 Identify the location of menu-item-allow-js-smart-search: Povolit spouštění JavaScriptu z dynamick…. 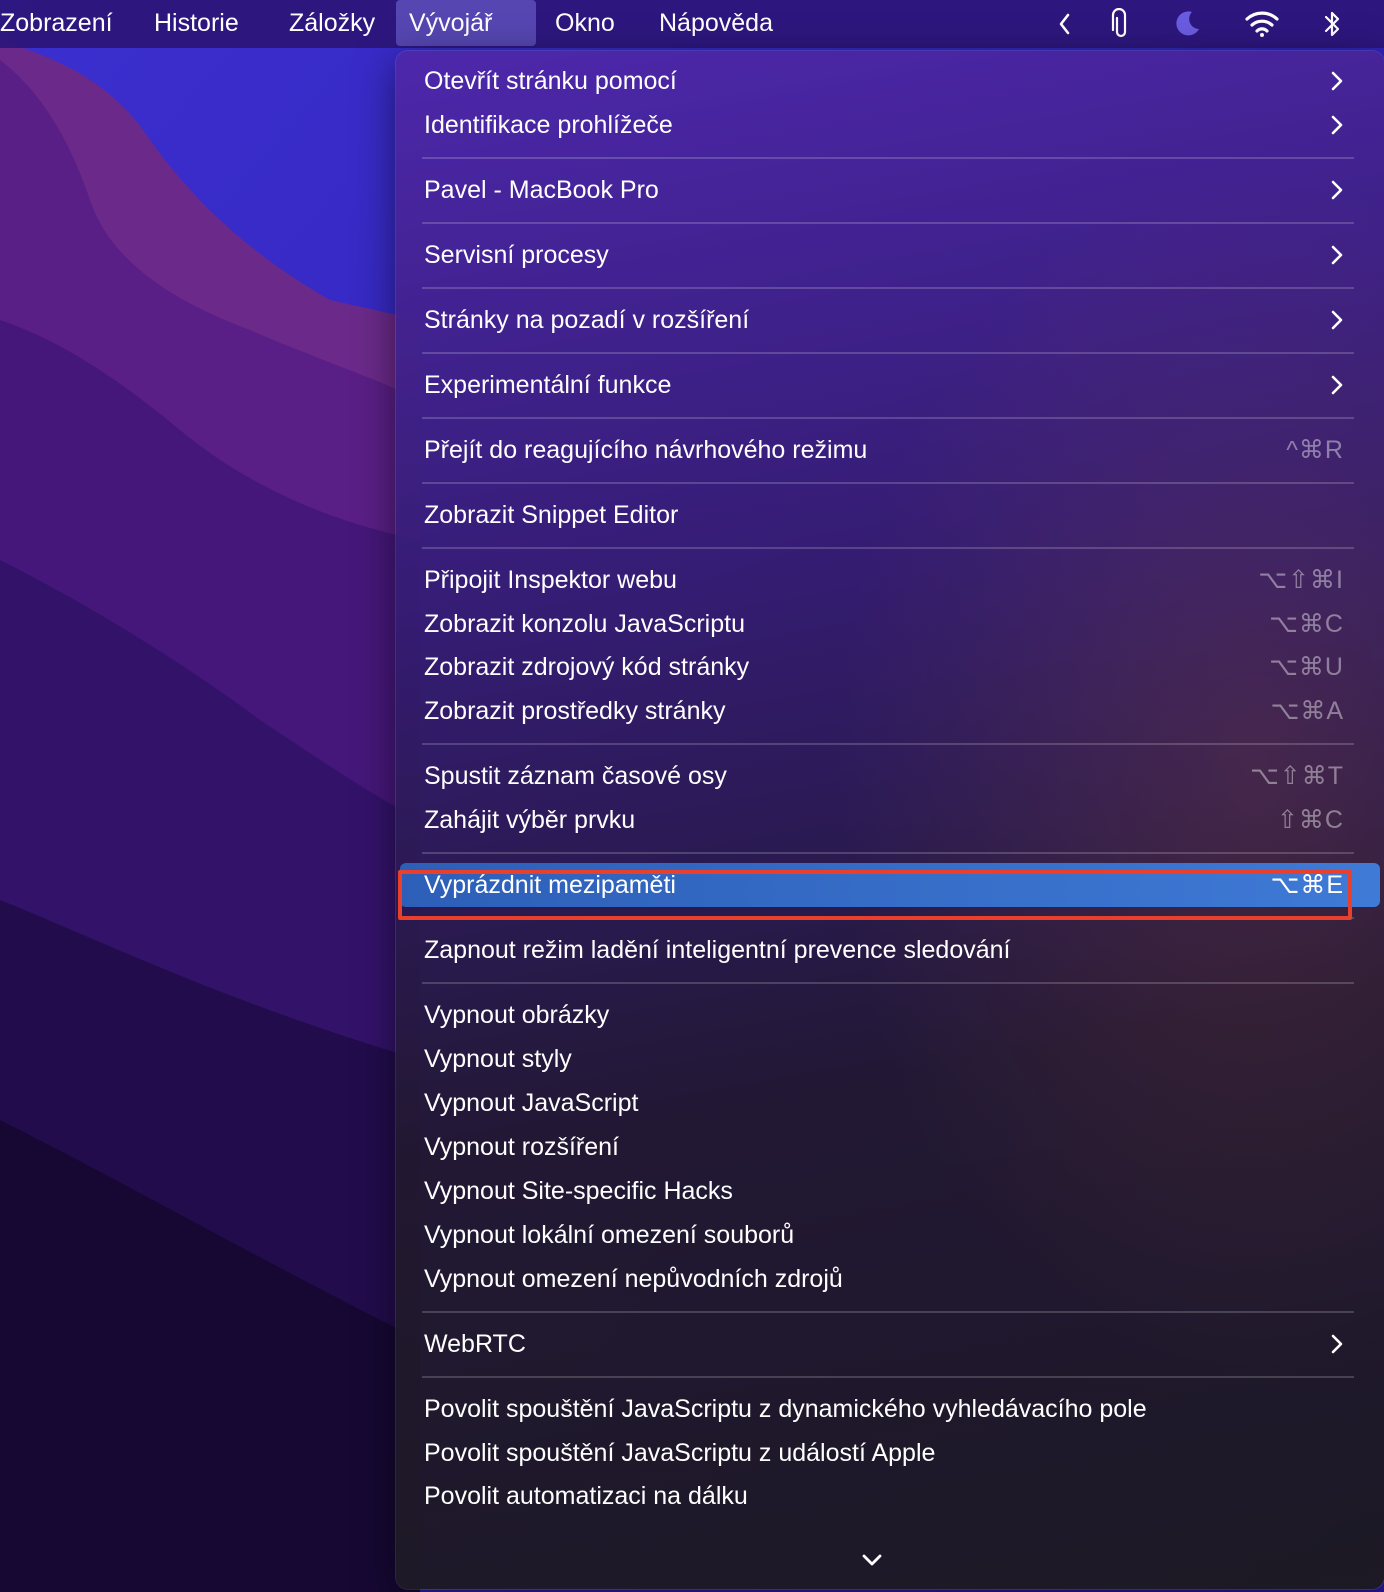
(890, 1409).